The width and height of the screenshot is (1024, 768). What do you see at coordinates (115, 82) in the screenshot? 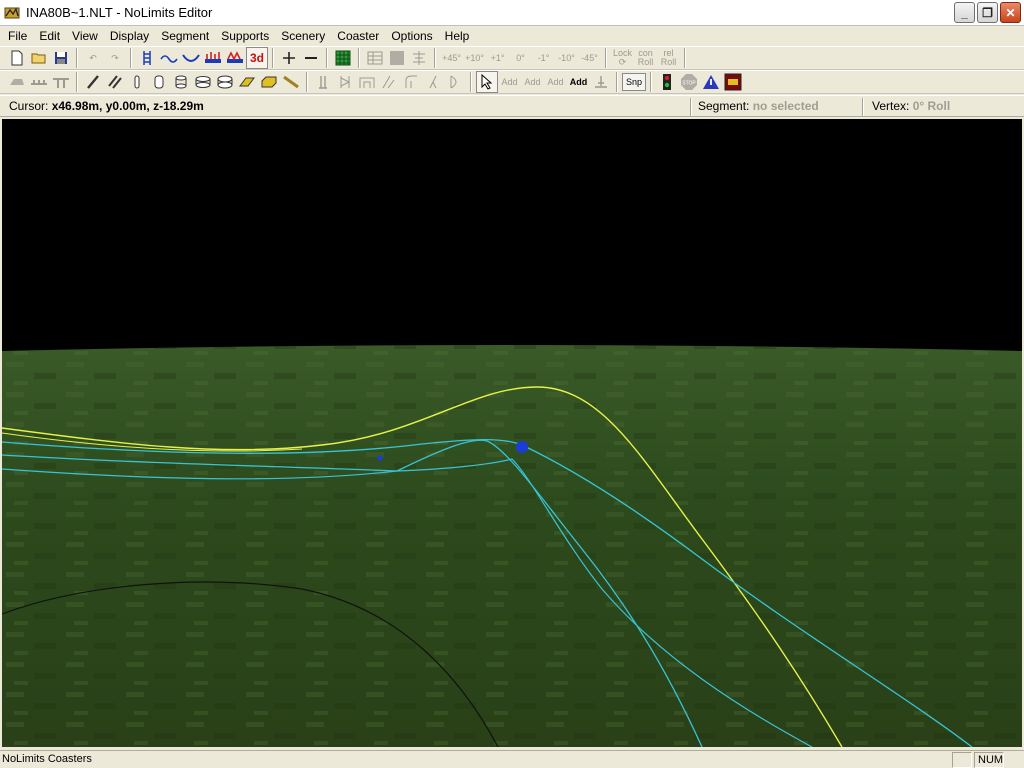
I see `double-beam-icon` at bounding box center [115, 82].